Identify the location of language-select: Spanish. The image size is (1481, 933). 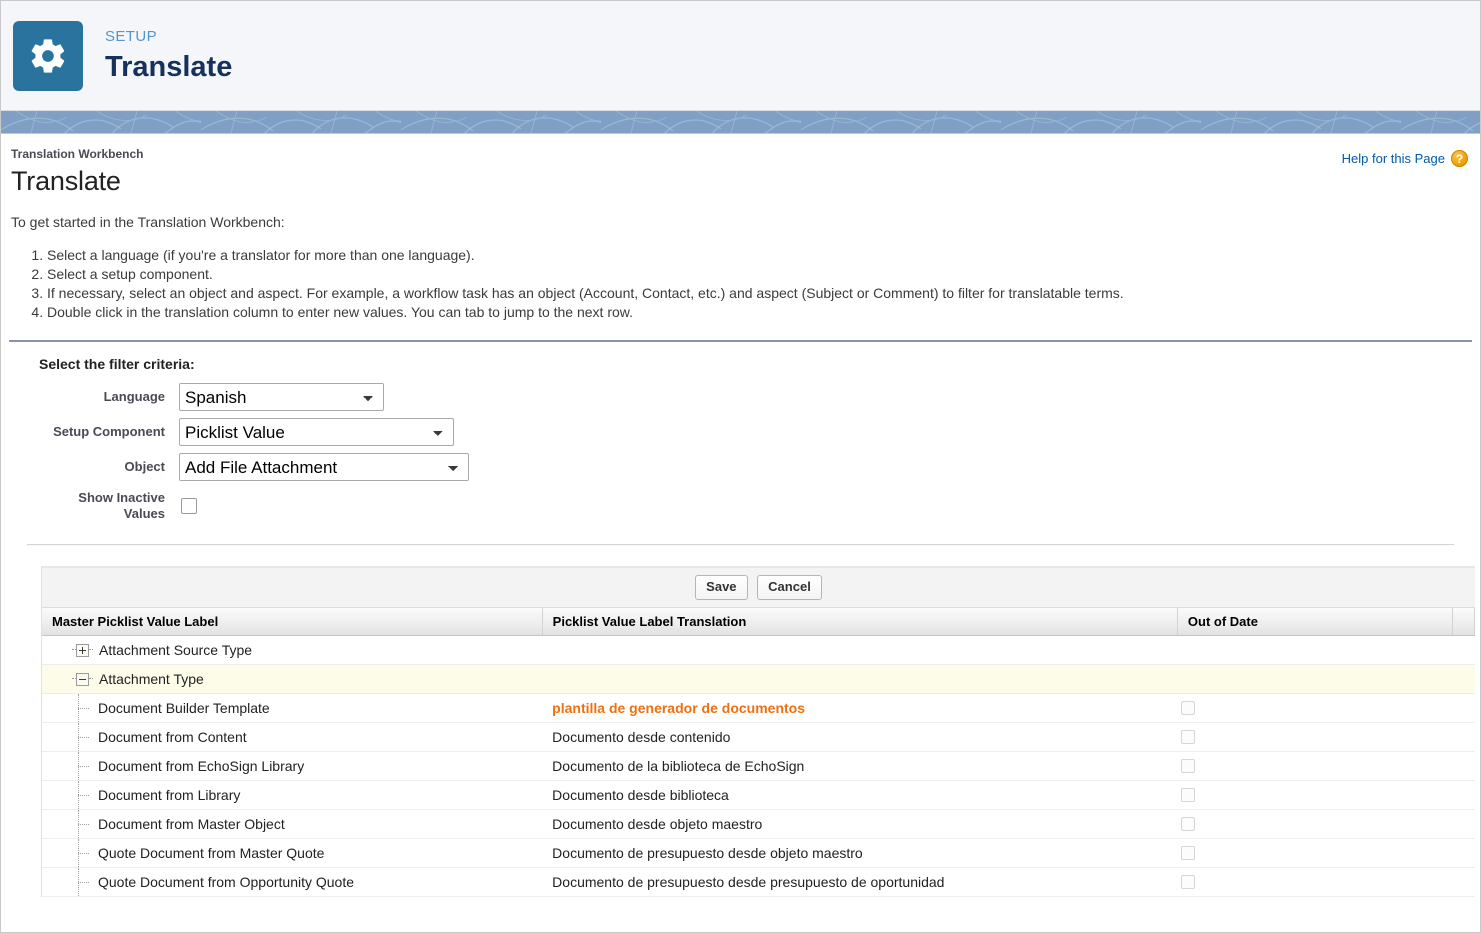
(281, 397).